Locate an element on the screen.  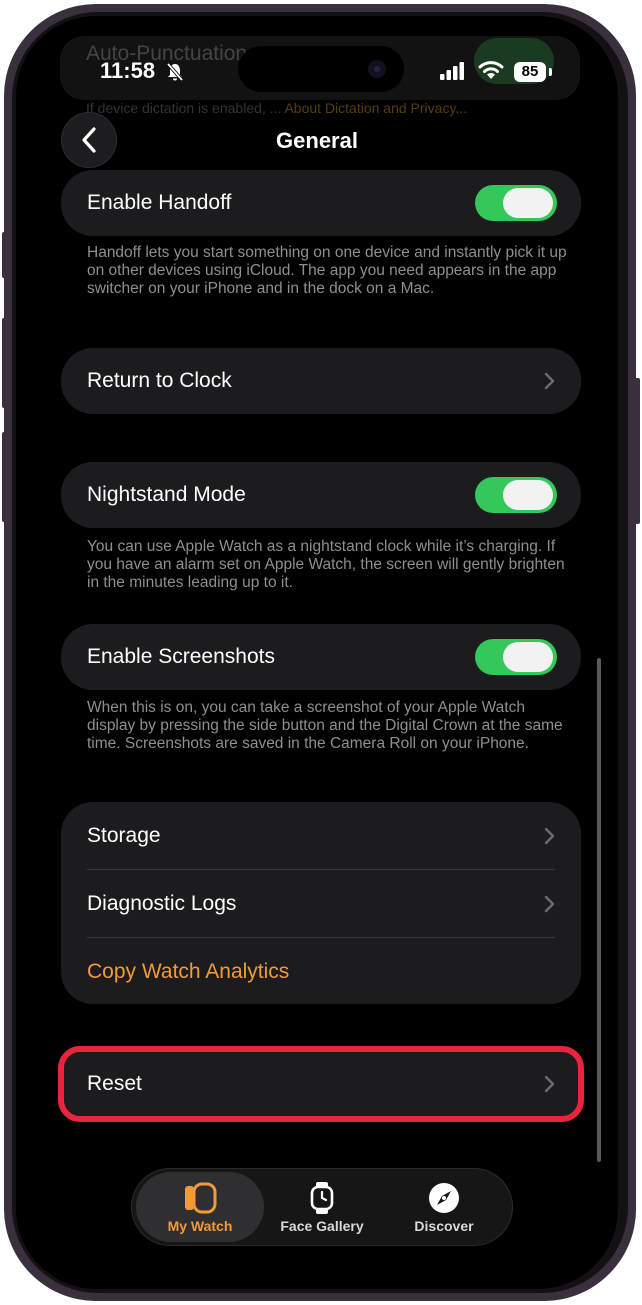
screenshots-label: Enable Screenshots is located at coordinates (181, 656).